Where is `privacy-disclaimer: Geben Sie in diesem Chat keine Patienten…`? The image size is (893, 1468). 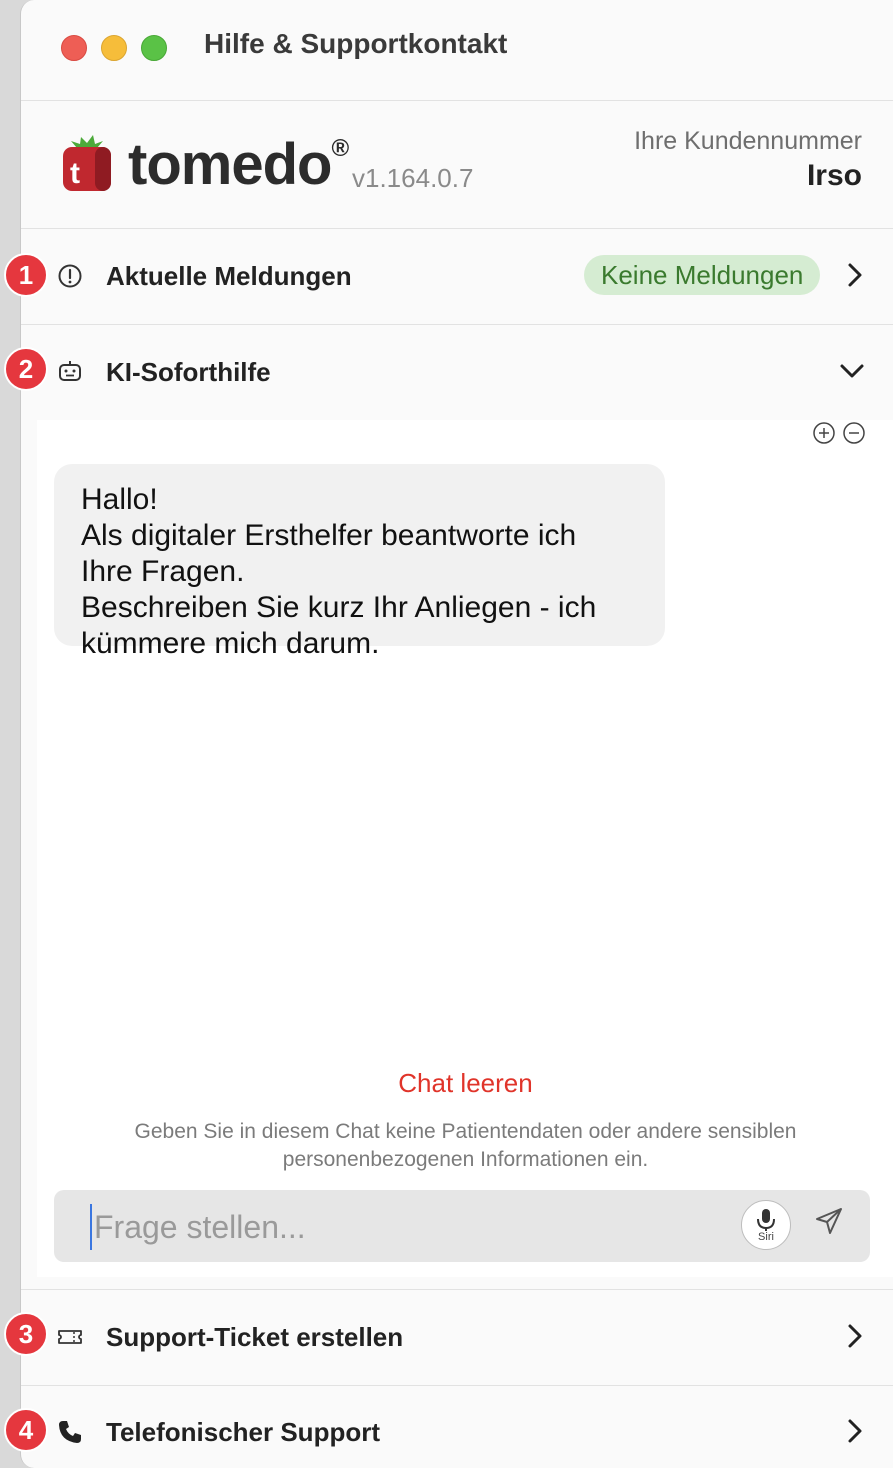
privacy-disclaimer: Geben Sie in diesem Chat keine Patienten… is located at coordinates (465, 1145).